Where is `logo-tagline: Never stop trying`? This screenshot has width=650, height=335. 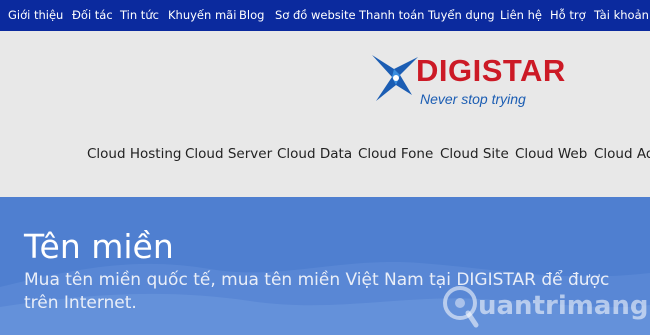 logo-tagline: Never stop trying is located at coordinates (473, 99).